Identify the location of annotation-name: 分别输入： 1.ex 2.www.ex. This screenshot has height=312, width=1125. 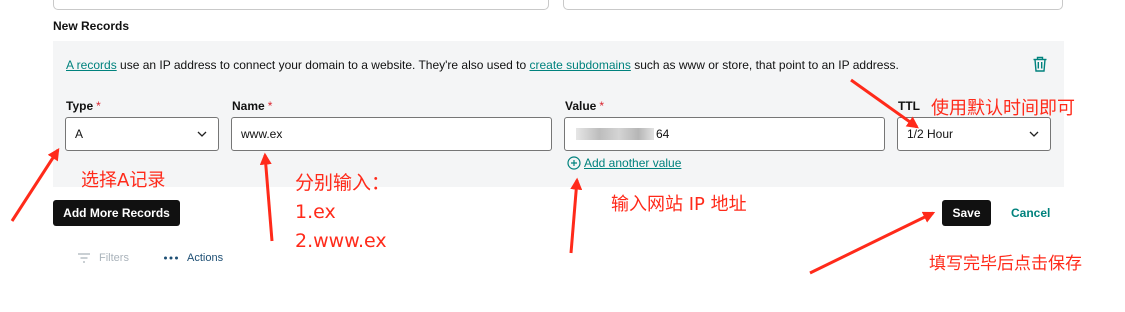
(342, 212).